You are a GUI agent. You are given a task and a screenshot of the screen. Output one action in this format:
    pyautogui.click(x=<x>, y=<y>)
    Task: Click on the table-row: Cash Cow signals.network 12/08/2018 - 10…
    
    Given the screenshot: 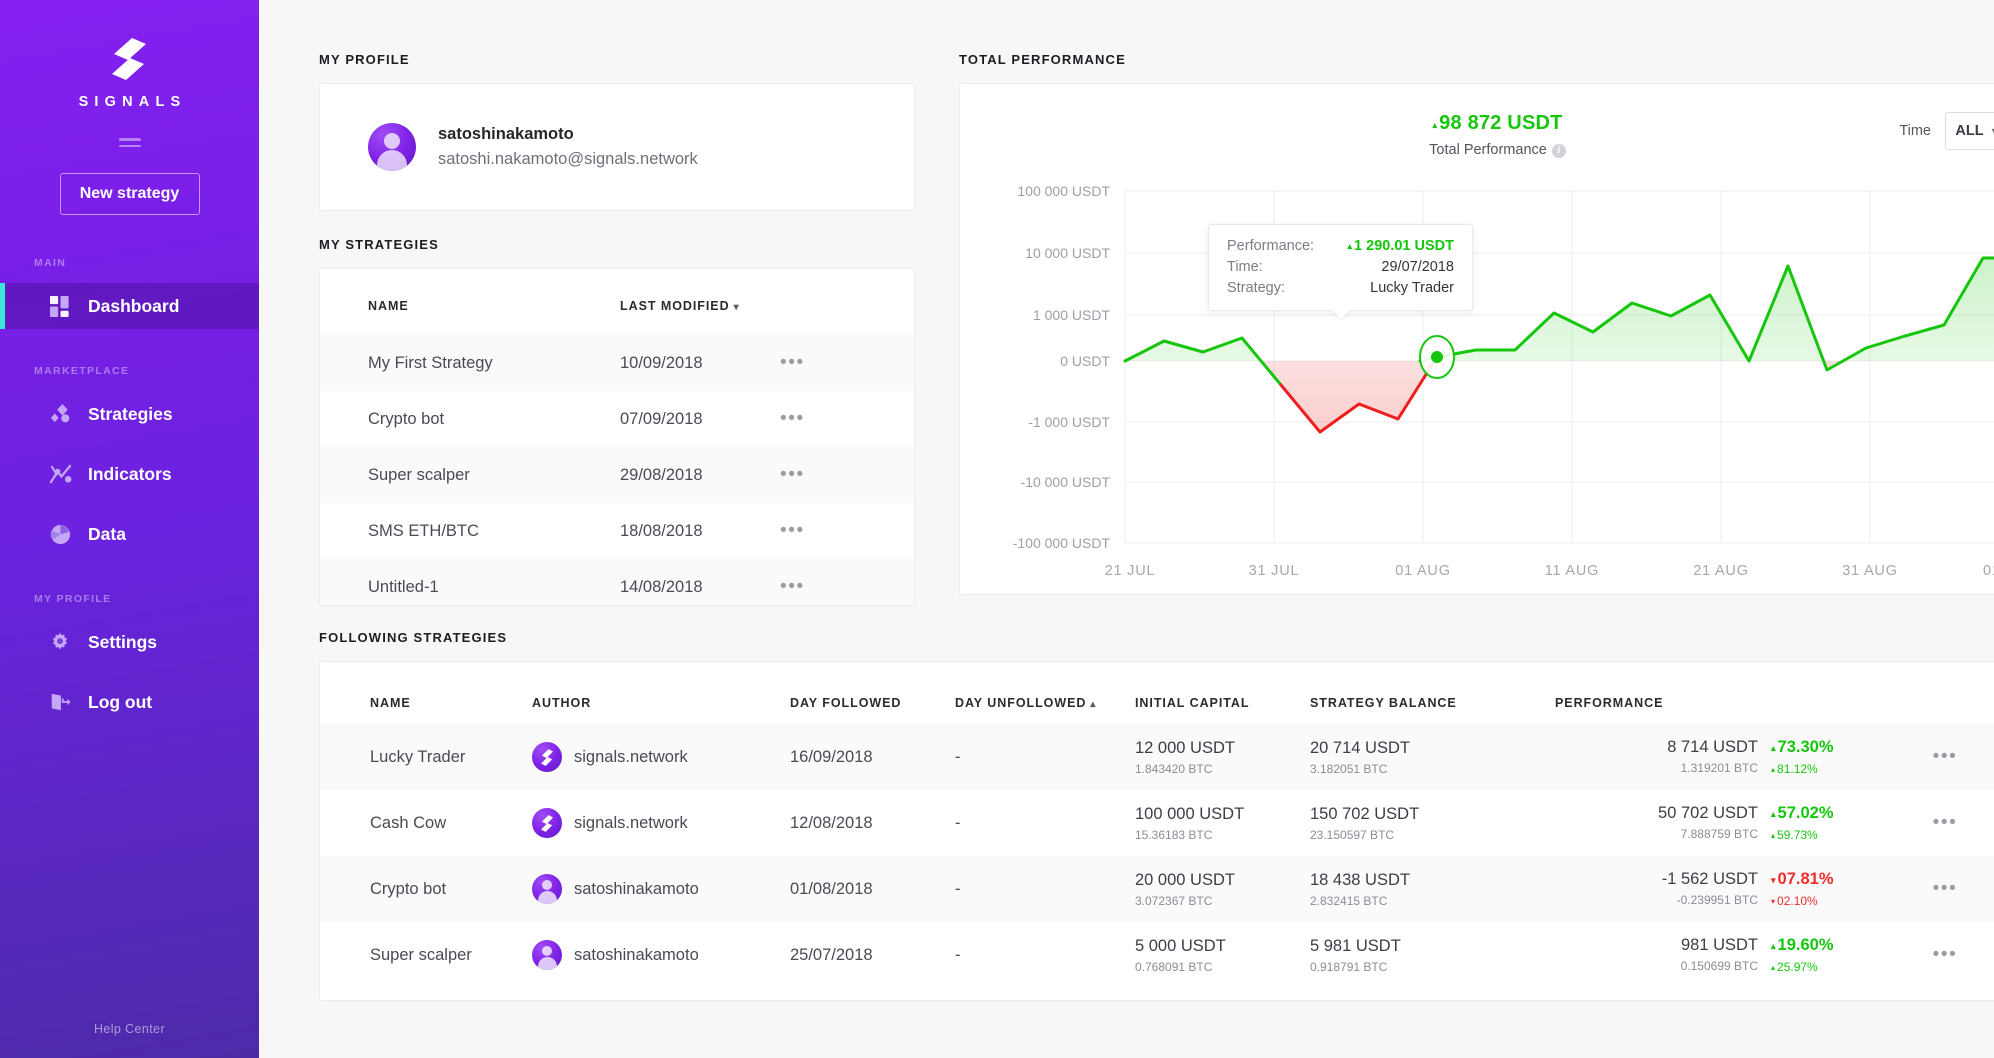 What is the action you would take?
    pyautogui.click(x=1157, y=823)
    